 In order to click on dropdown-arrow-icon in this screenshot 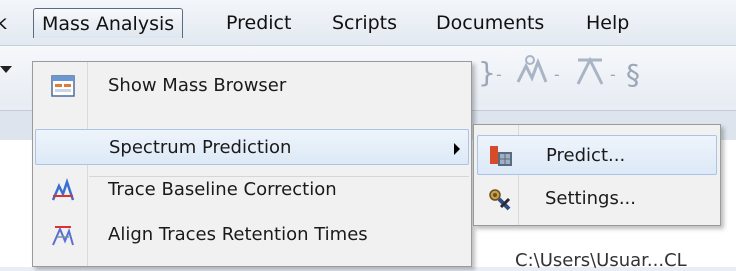, I will do `click(6, 69)`.